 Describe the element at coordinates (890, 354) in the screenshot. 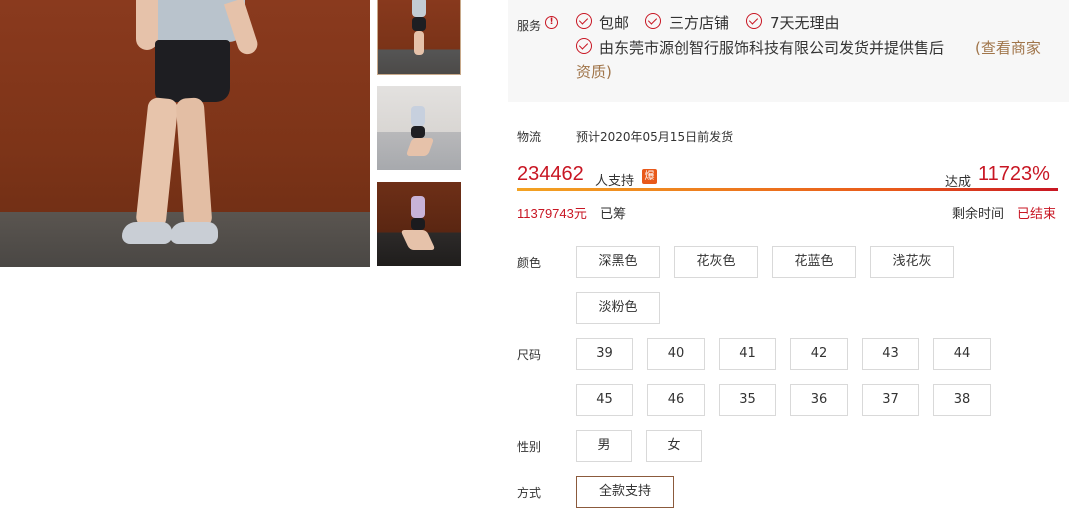

I see `size-option: 43` at that location.